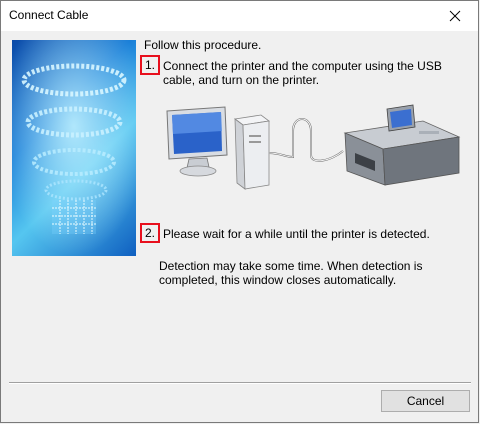 Image resolution: width=480 pixels, height=424 pixels. What do you see at coordinates (74, 148) in the screenshot?
I see `side-banner-image` at bounding box center [74, 148].